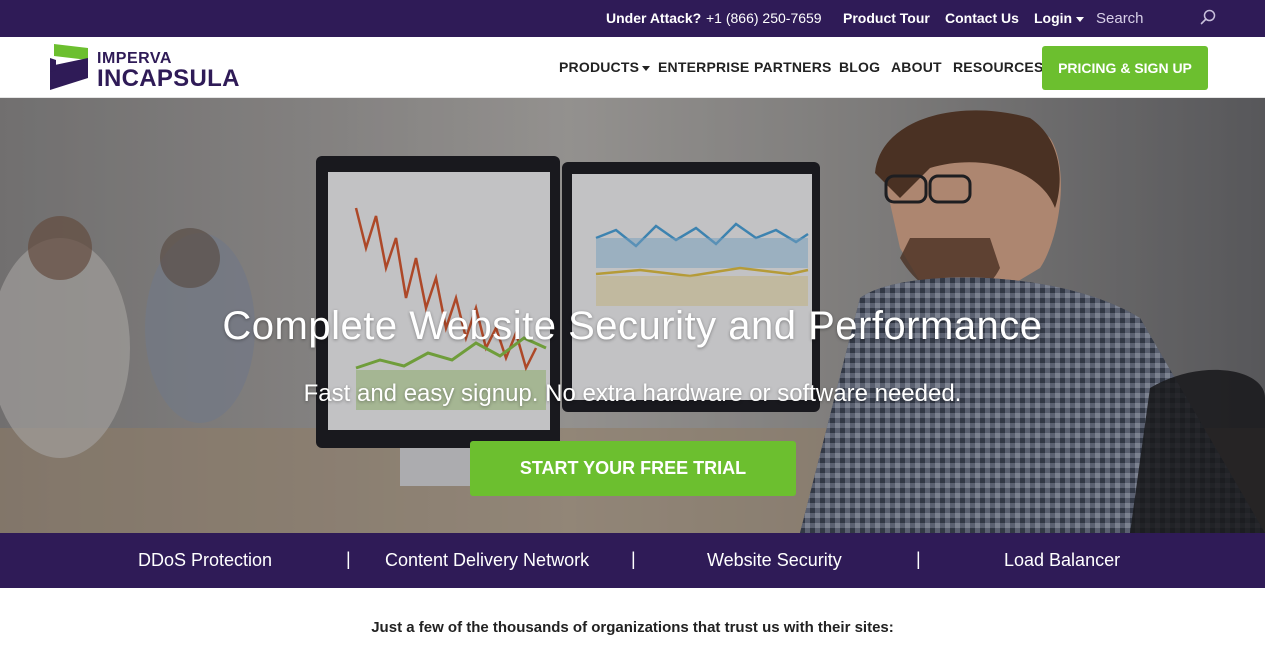 The height and width of the screenshot is (664, 1265). I want to click on contact-us-link: Contact Us, so click(982, 18).